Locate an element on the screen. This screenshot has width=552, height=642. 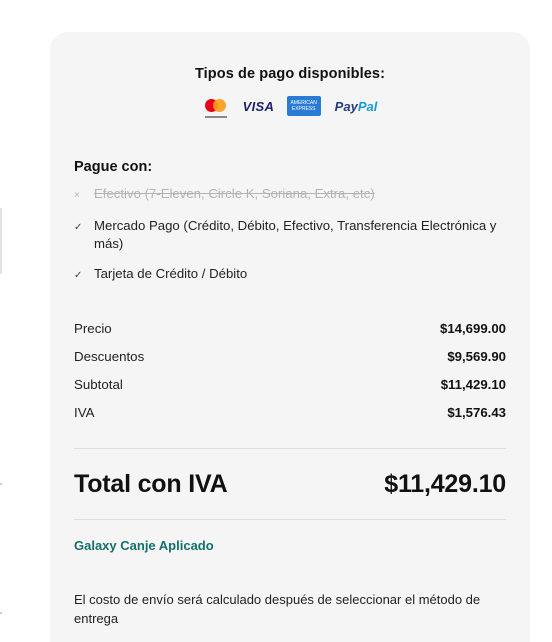
payment-method-card: ✓ Tarjeta de Crédito / Débito is located at coordinates (290, 275).